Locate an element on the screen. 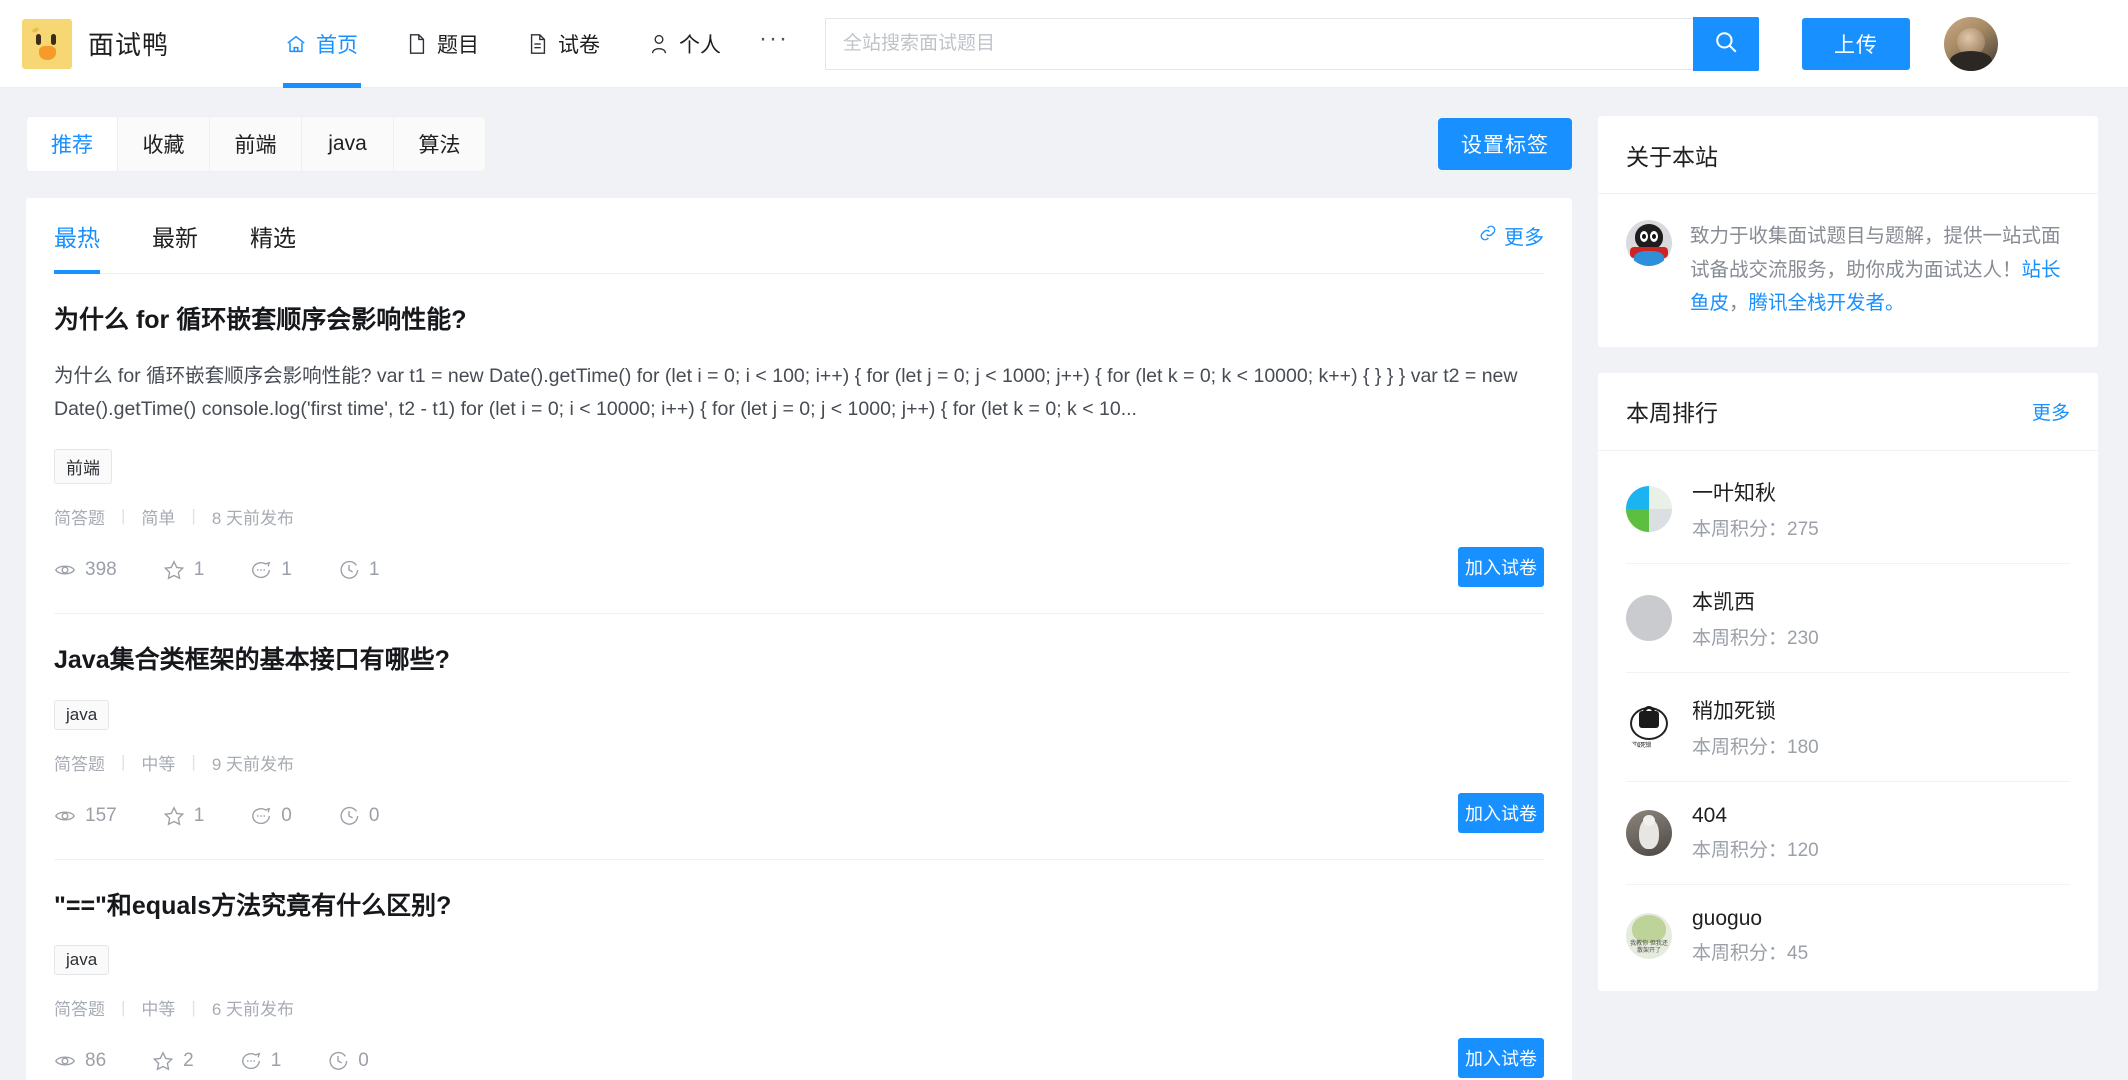  nav-item-papers: 试卷 is located at coordinates (563, 44).